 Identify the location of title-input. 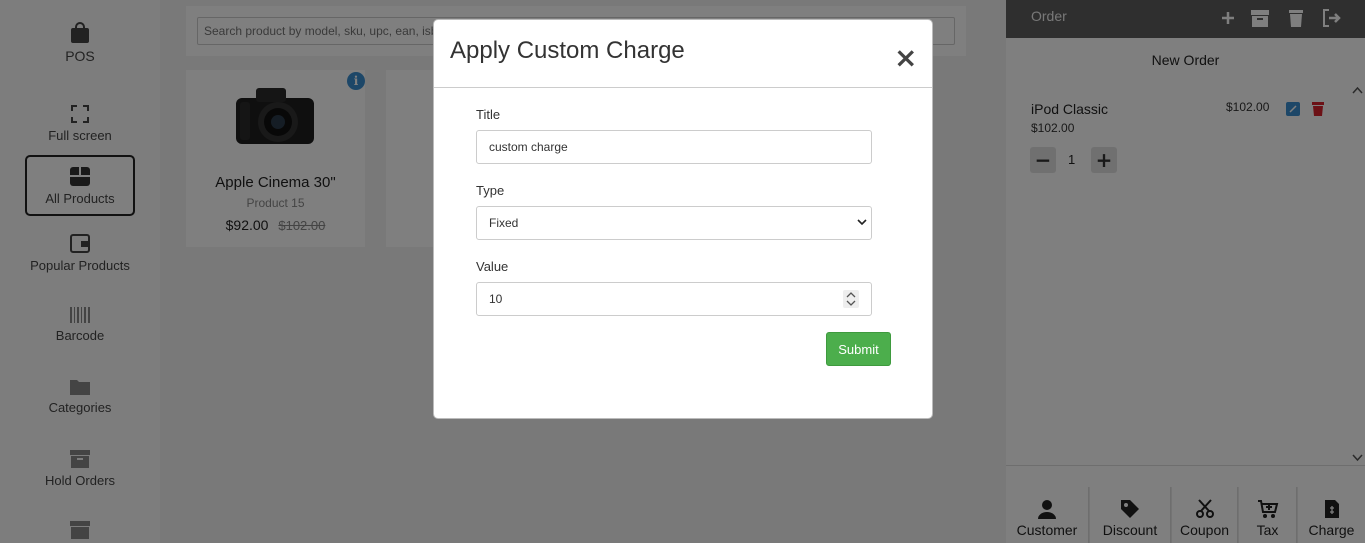
(674, 147).